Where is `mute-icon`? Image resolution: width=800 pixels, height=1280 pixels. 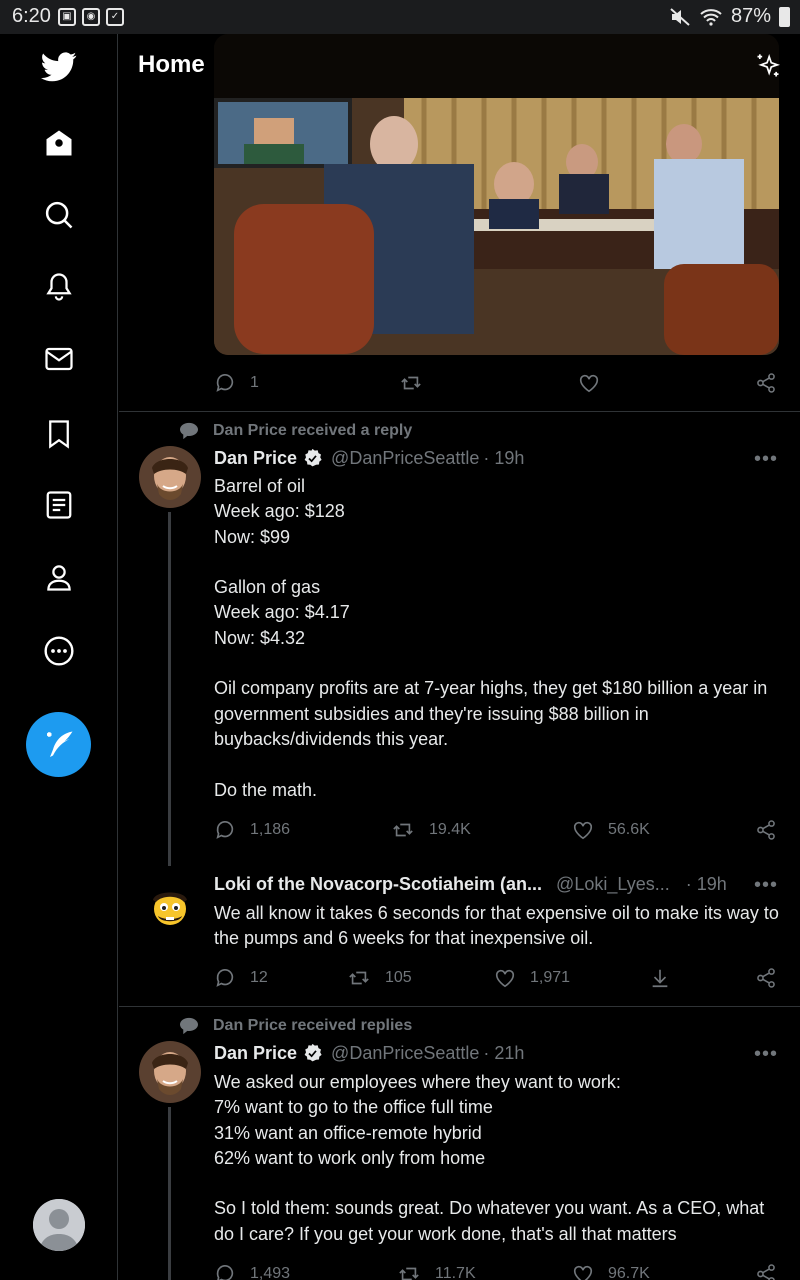 mute-icon is located at coordinates (680, 16).